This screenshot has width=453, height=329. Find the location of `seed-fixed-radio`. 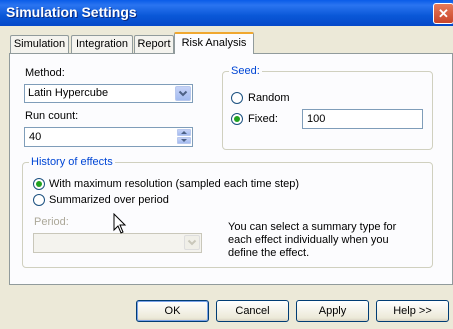

seed-fixed-radio is located at coordinates (237, 119).